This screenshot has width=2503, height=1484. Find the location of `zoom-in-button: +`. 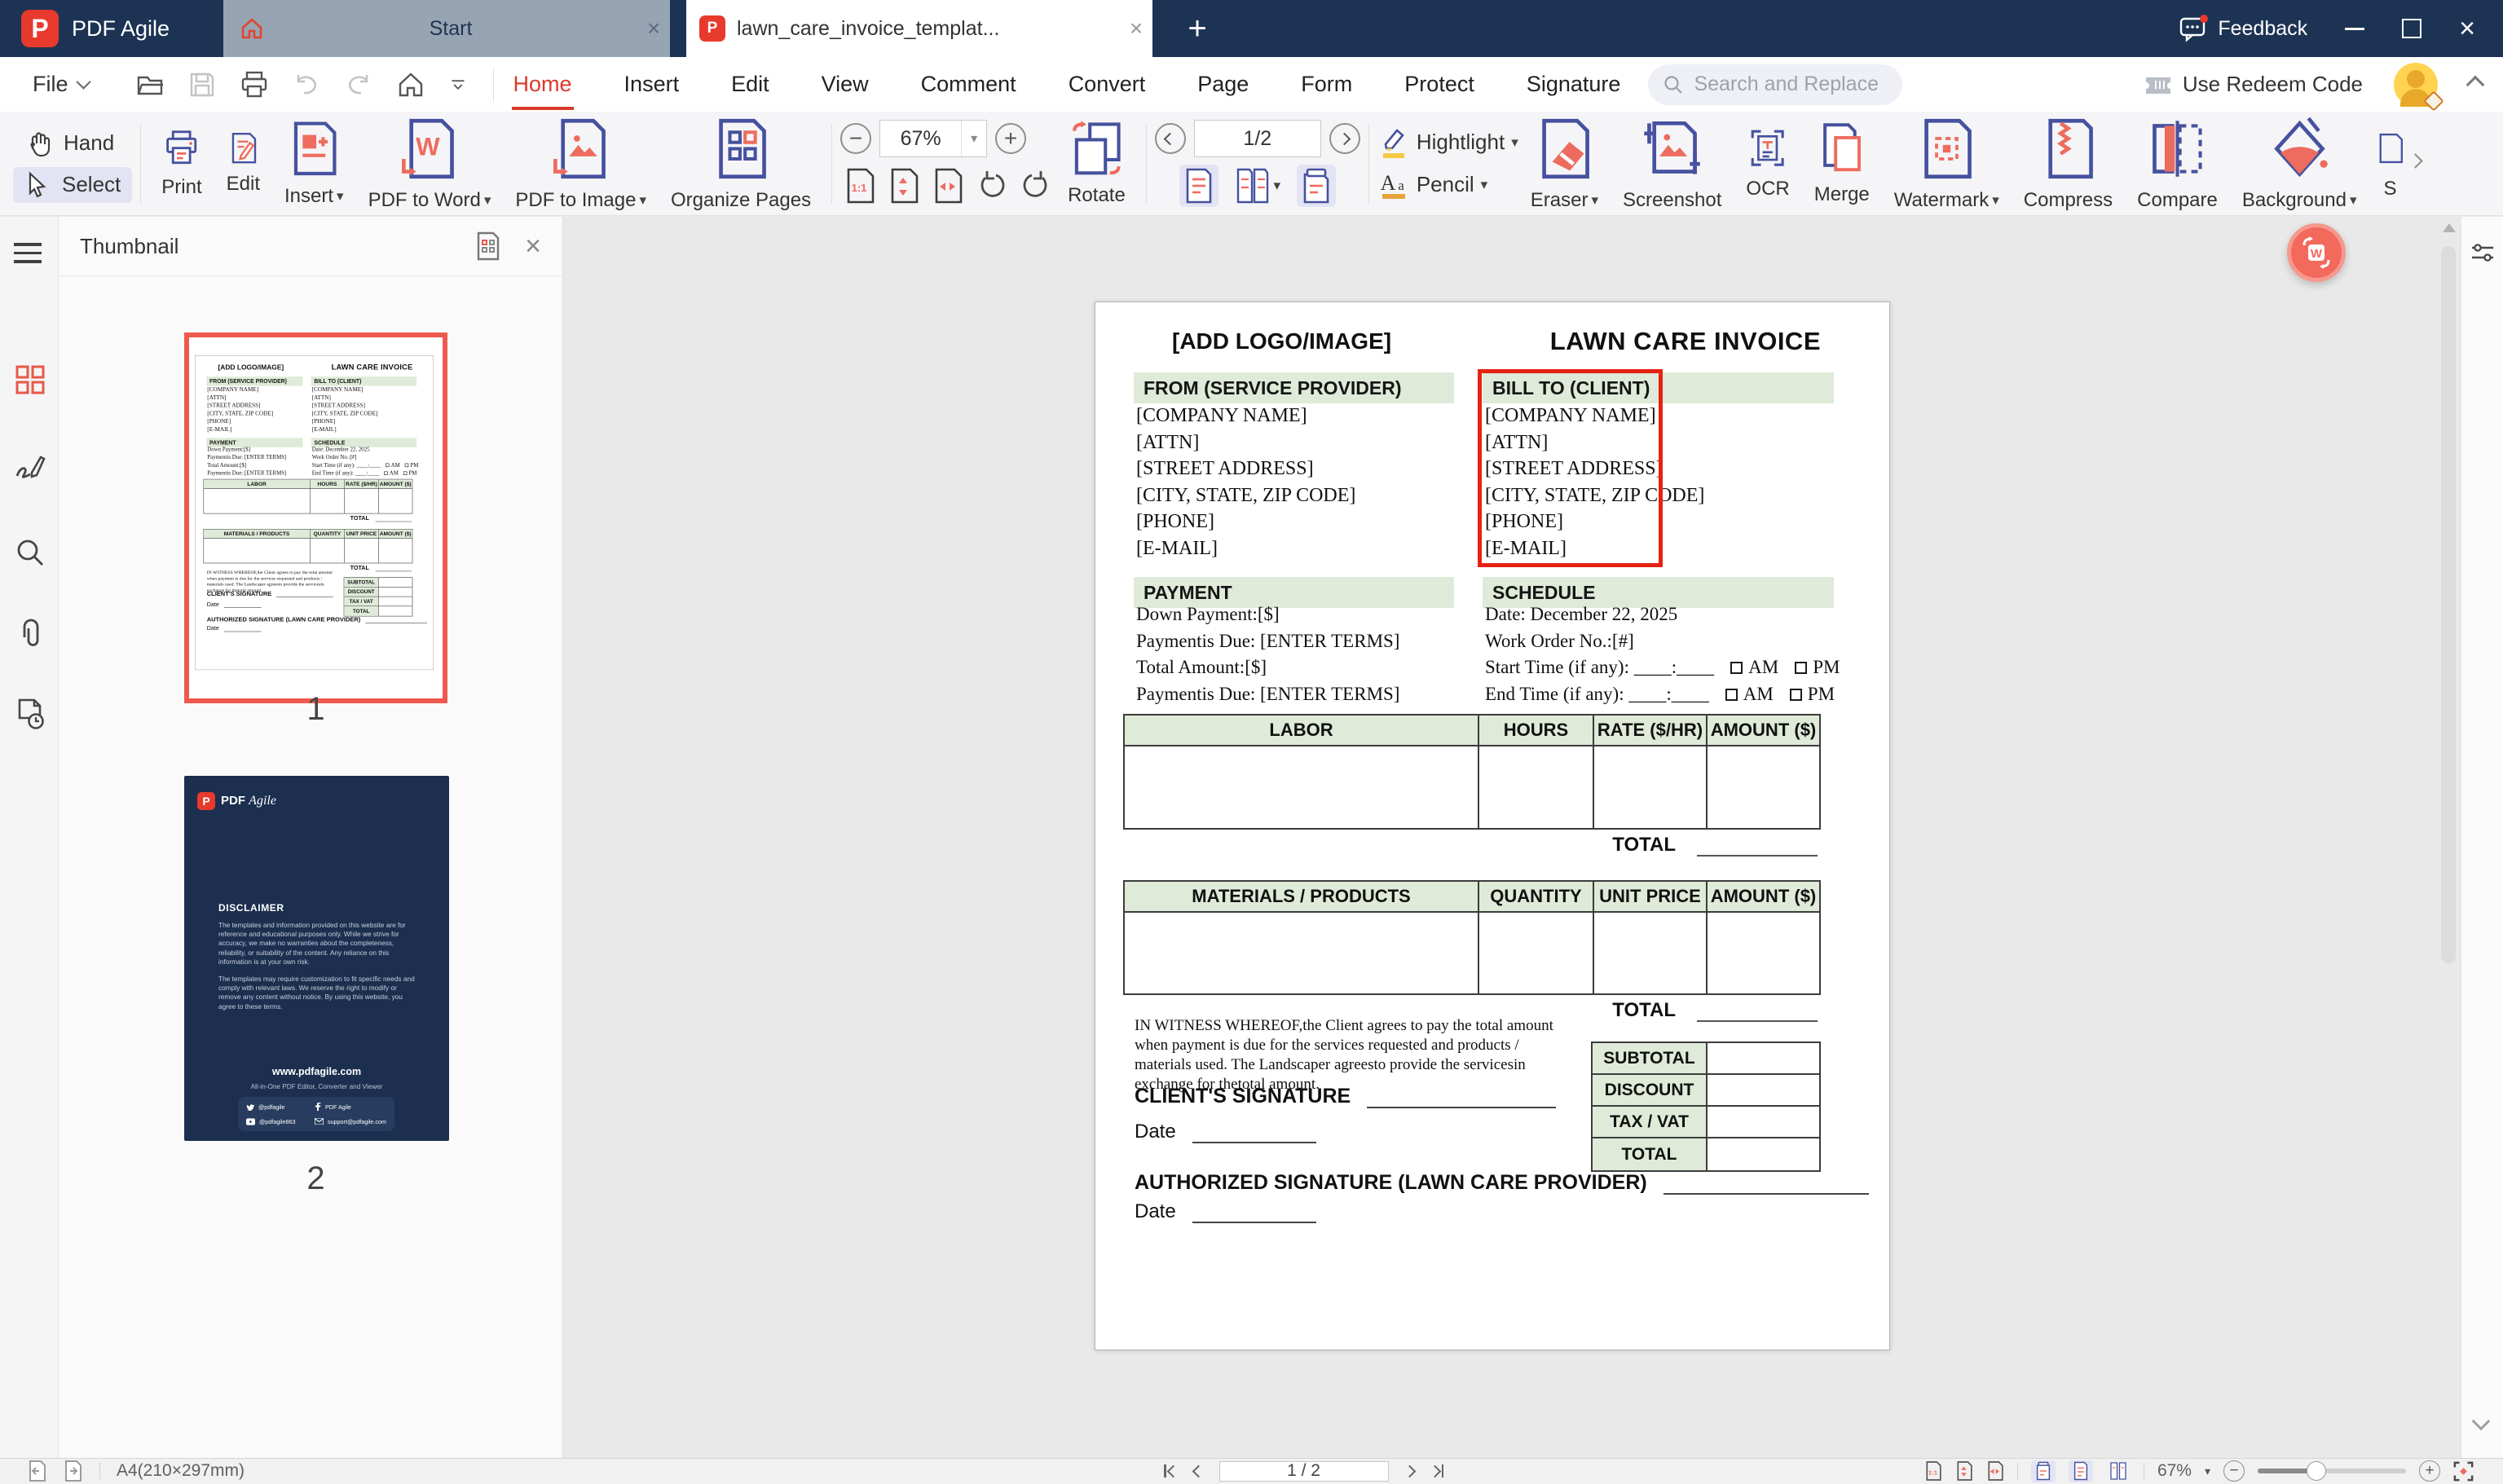

zoom-in-button: + is located at coordinates (1011, 138).